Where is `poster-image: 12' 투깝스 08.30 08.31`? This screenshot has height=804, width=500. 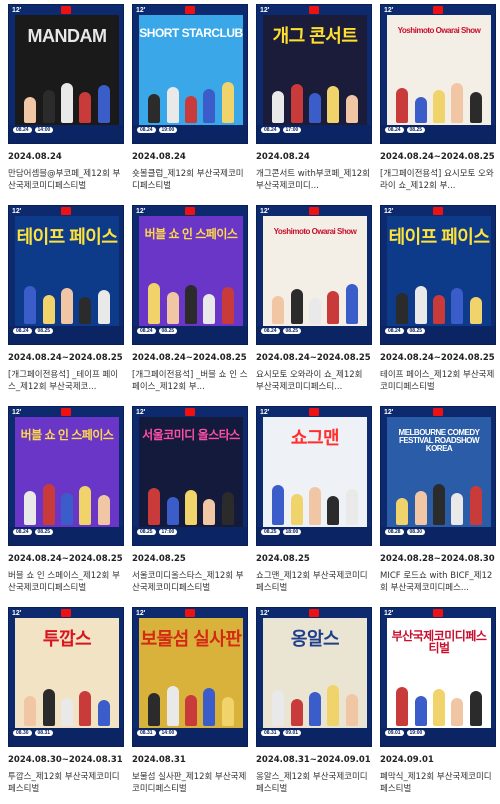 poster-image: 12' 투깝스 08.30 08.31 is located at coordinates (66, 677).